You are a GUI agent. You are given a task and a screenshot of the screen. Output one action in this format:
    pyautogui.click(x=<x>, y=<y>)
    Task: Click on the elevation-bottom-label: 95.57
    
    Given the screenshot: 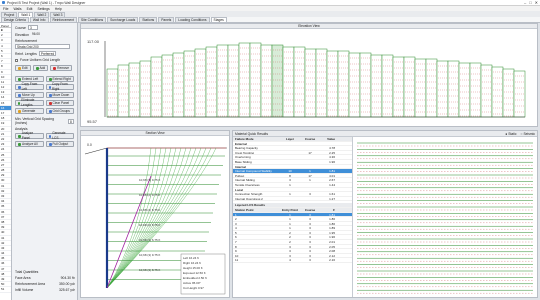 What is the action you would take?
    pyautogui.click(x=92, y=121)
    